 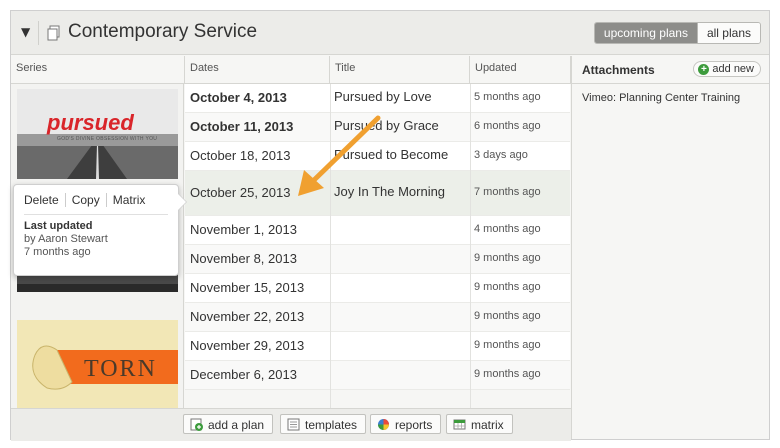 I want to click on popup-pointer, so click(x=182, y=202).